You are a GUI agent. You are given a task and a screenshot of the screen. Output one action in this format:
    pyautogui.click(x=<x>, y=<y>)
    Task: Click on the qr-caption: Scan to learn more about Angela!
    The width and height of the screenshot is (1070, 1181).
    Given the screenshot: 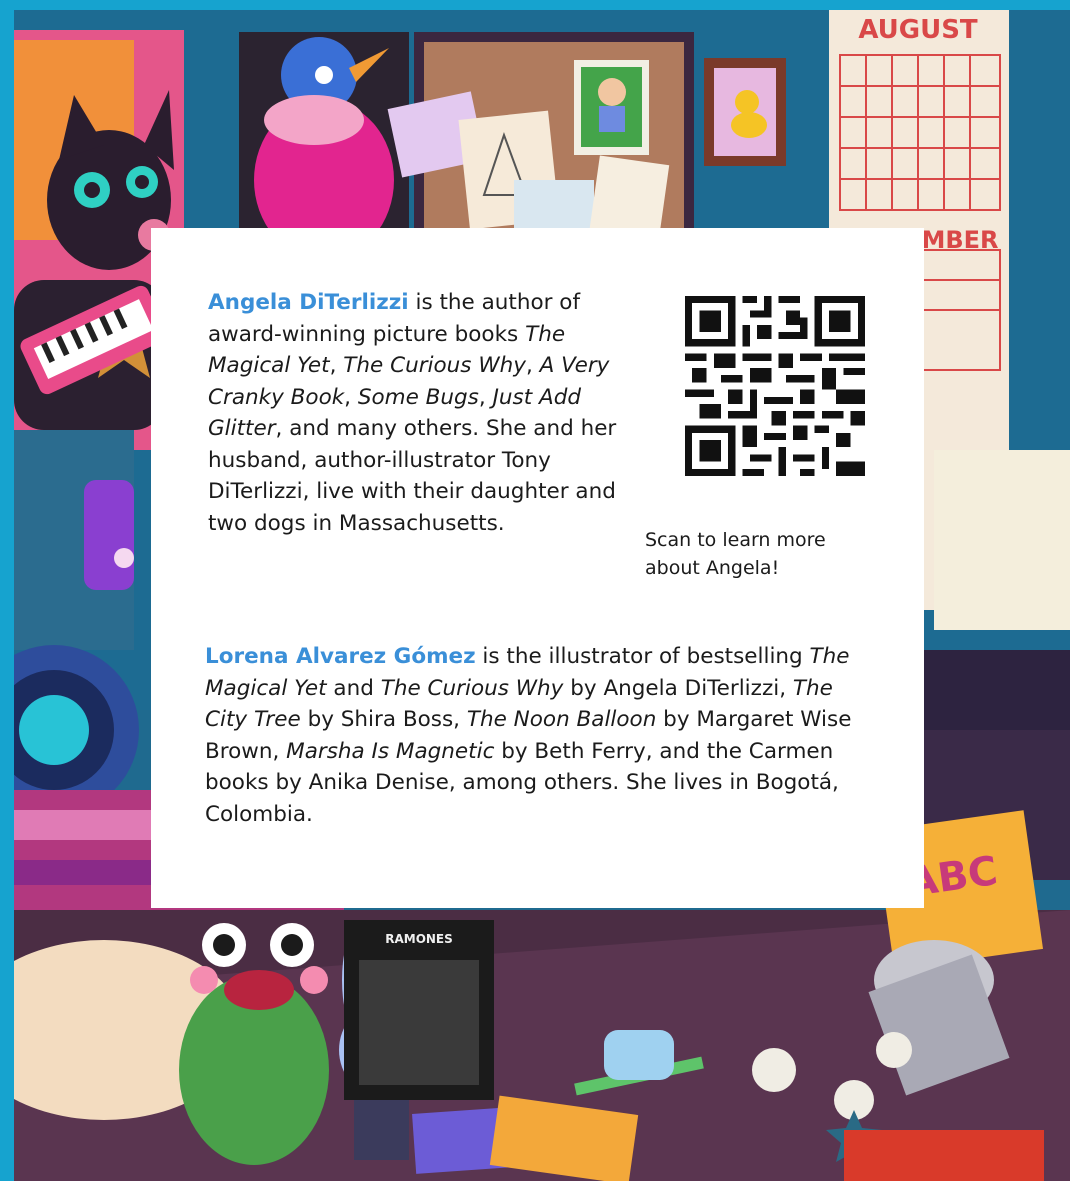 What is the action you would take?
    pyautogui.click(x=735, y=554)
    